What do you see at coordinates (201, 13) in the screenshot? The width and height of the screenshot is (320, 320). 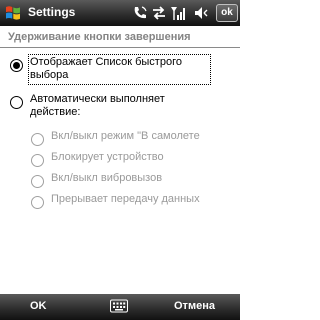 I see `speaker-icon` at bounding box center [201, 13].